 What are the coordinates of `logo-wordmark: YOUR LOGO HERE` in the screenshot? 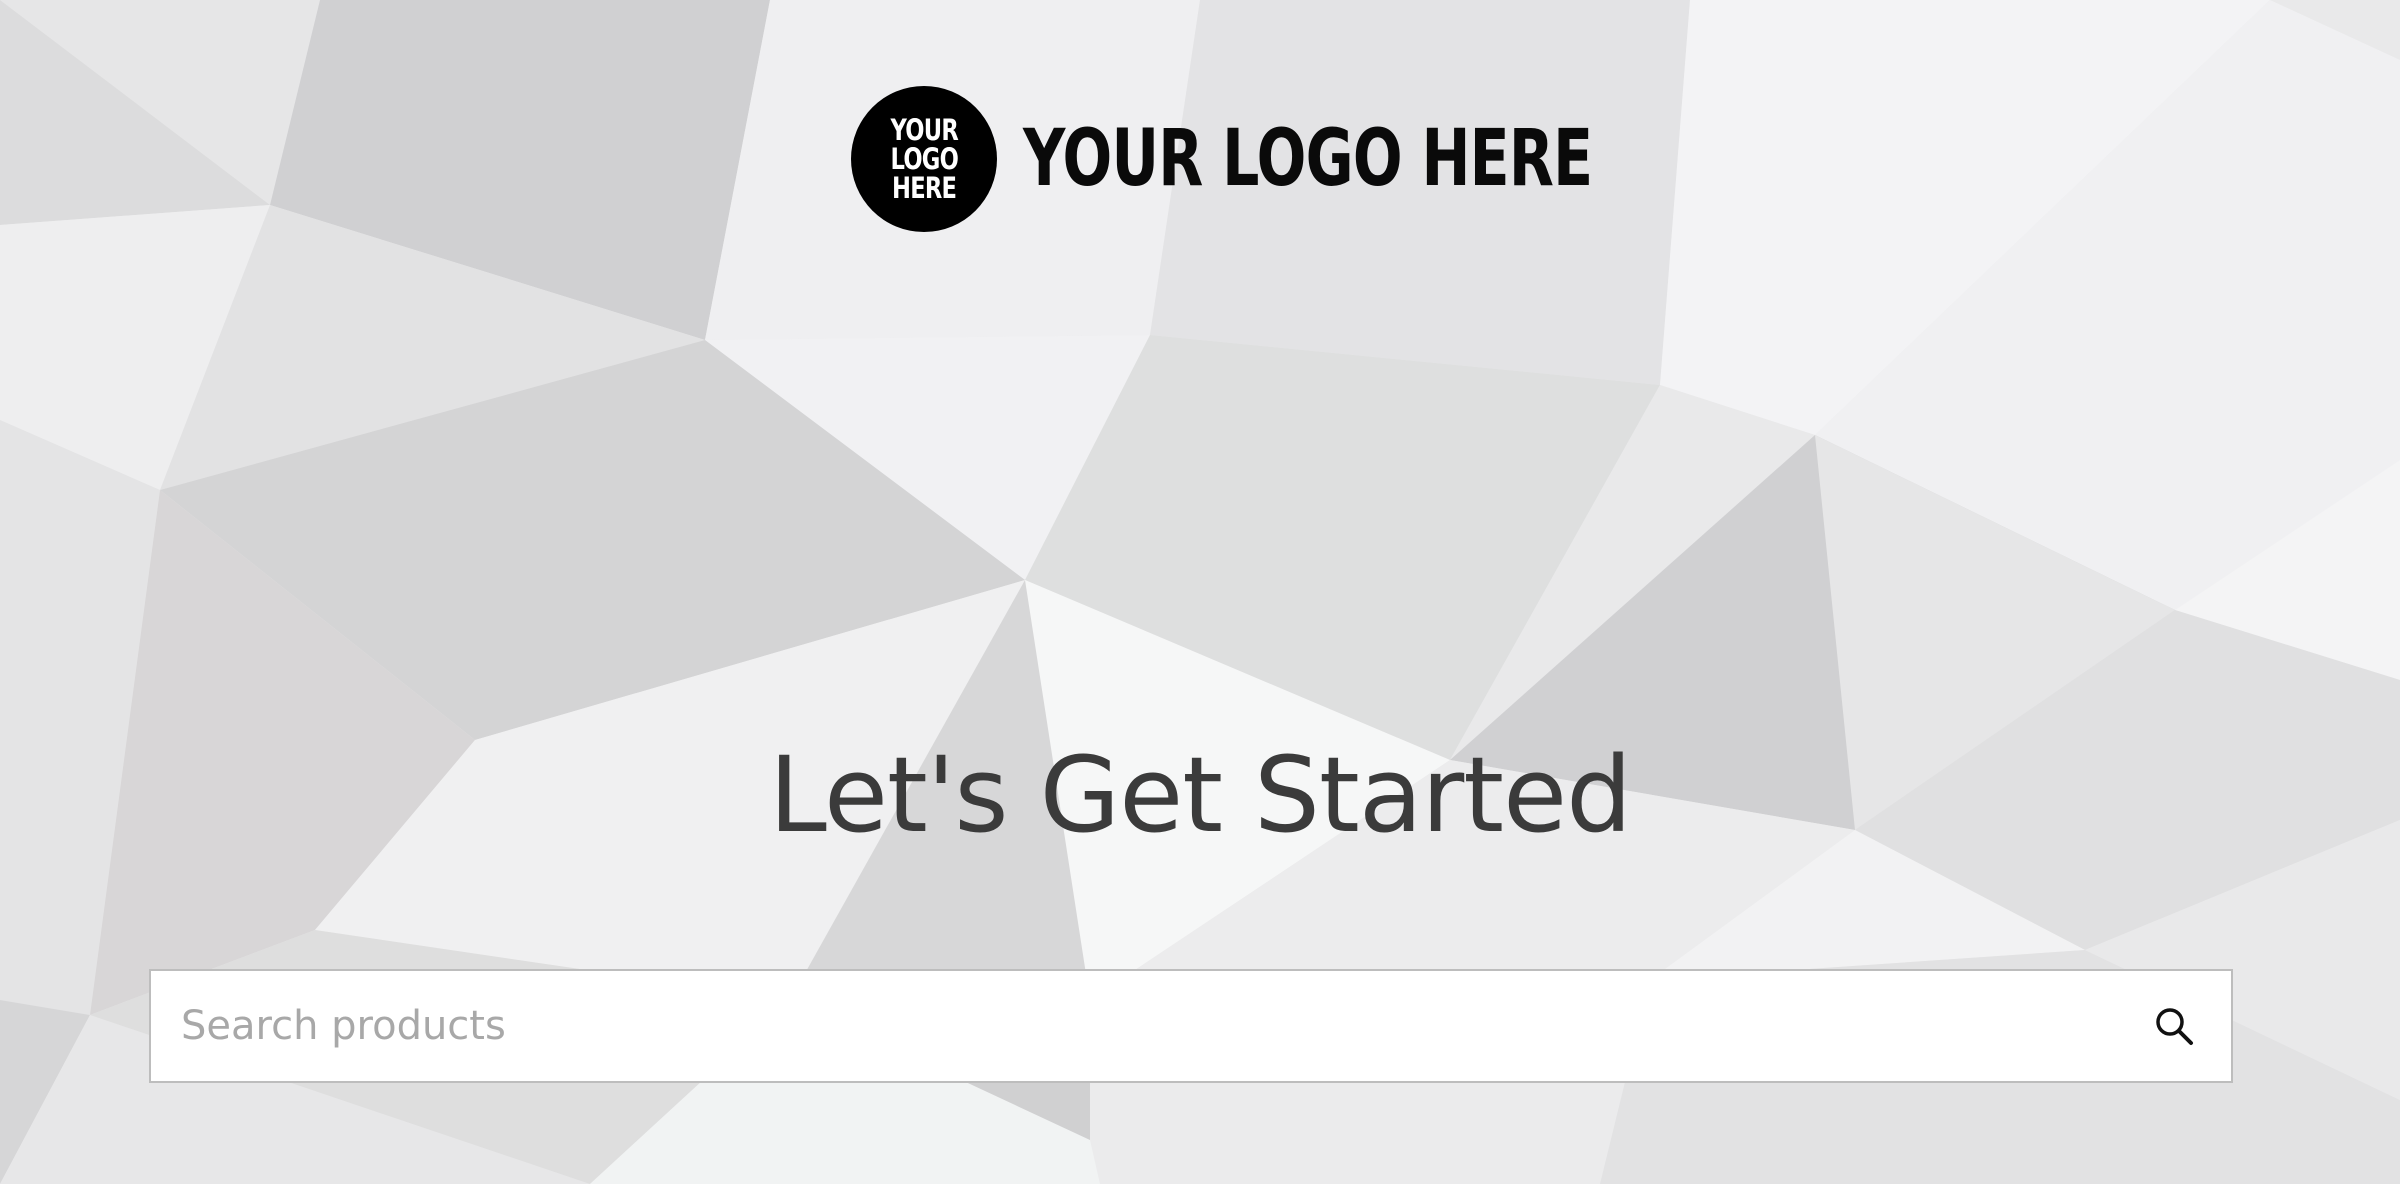 It's located at (1308, 159).